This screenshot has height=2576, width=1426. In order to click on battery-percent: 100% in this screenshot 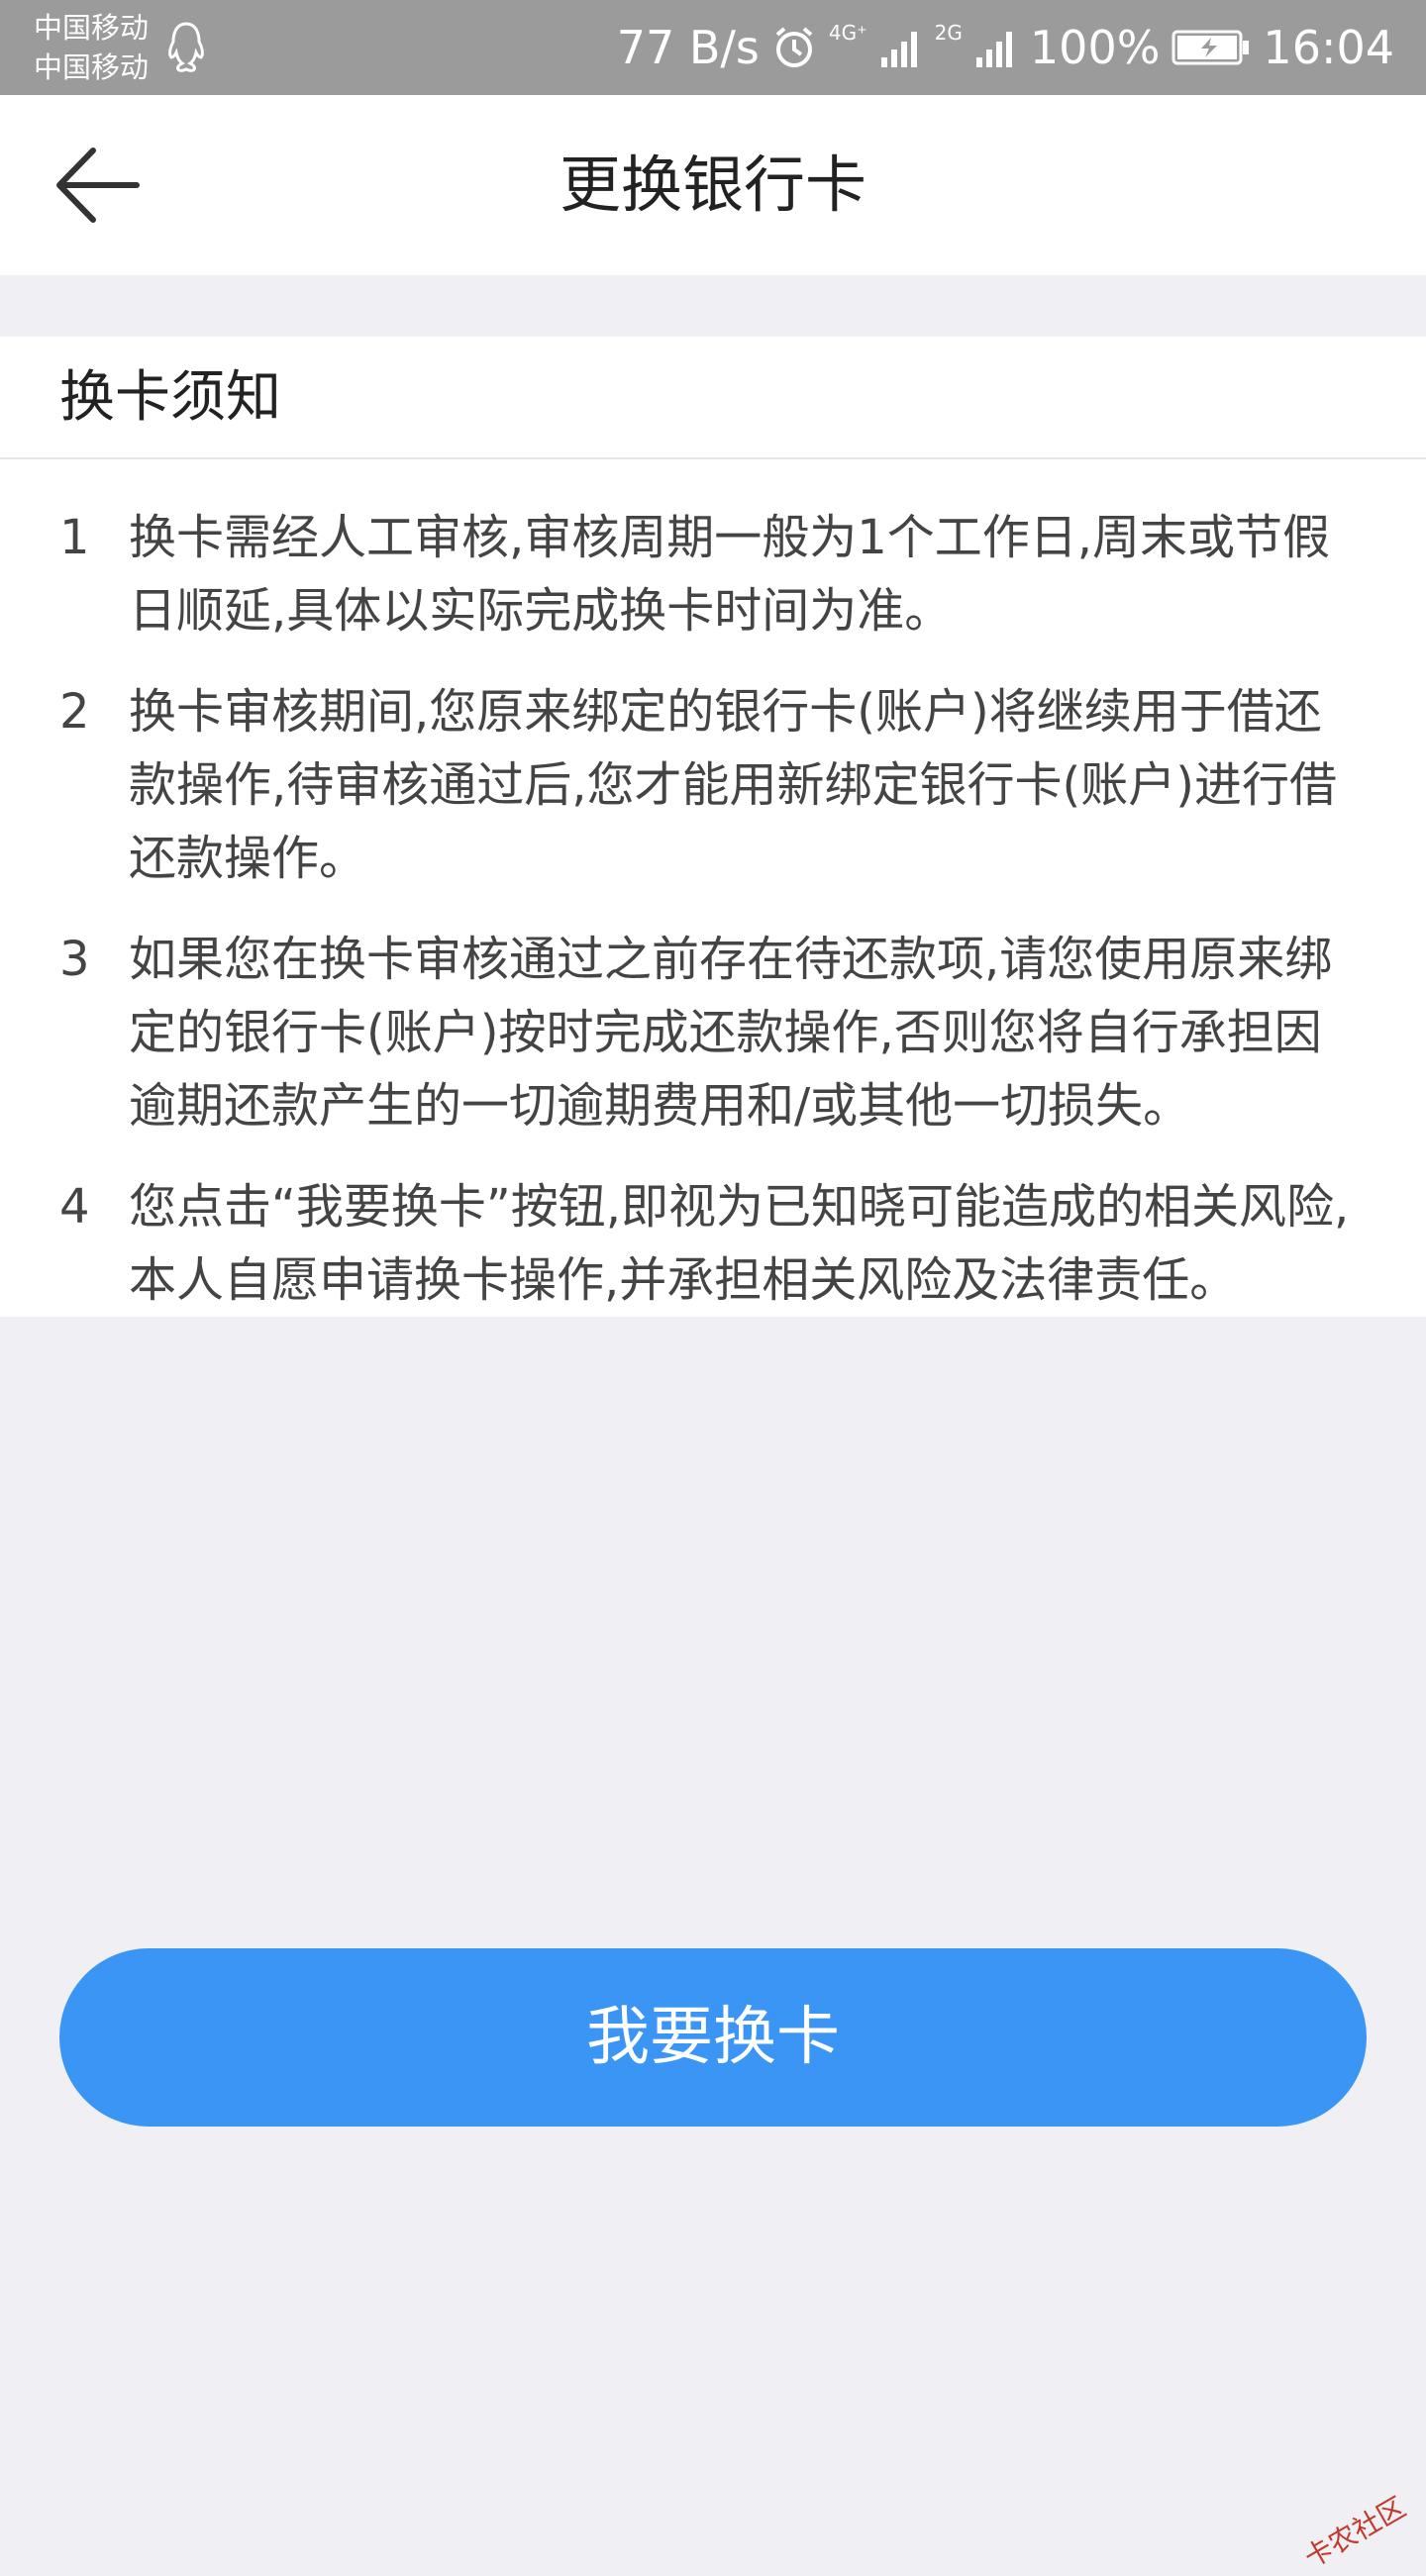, I will do `click(1095, 47)`.